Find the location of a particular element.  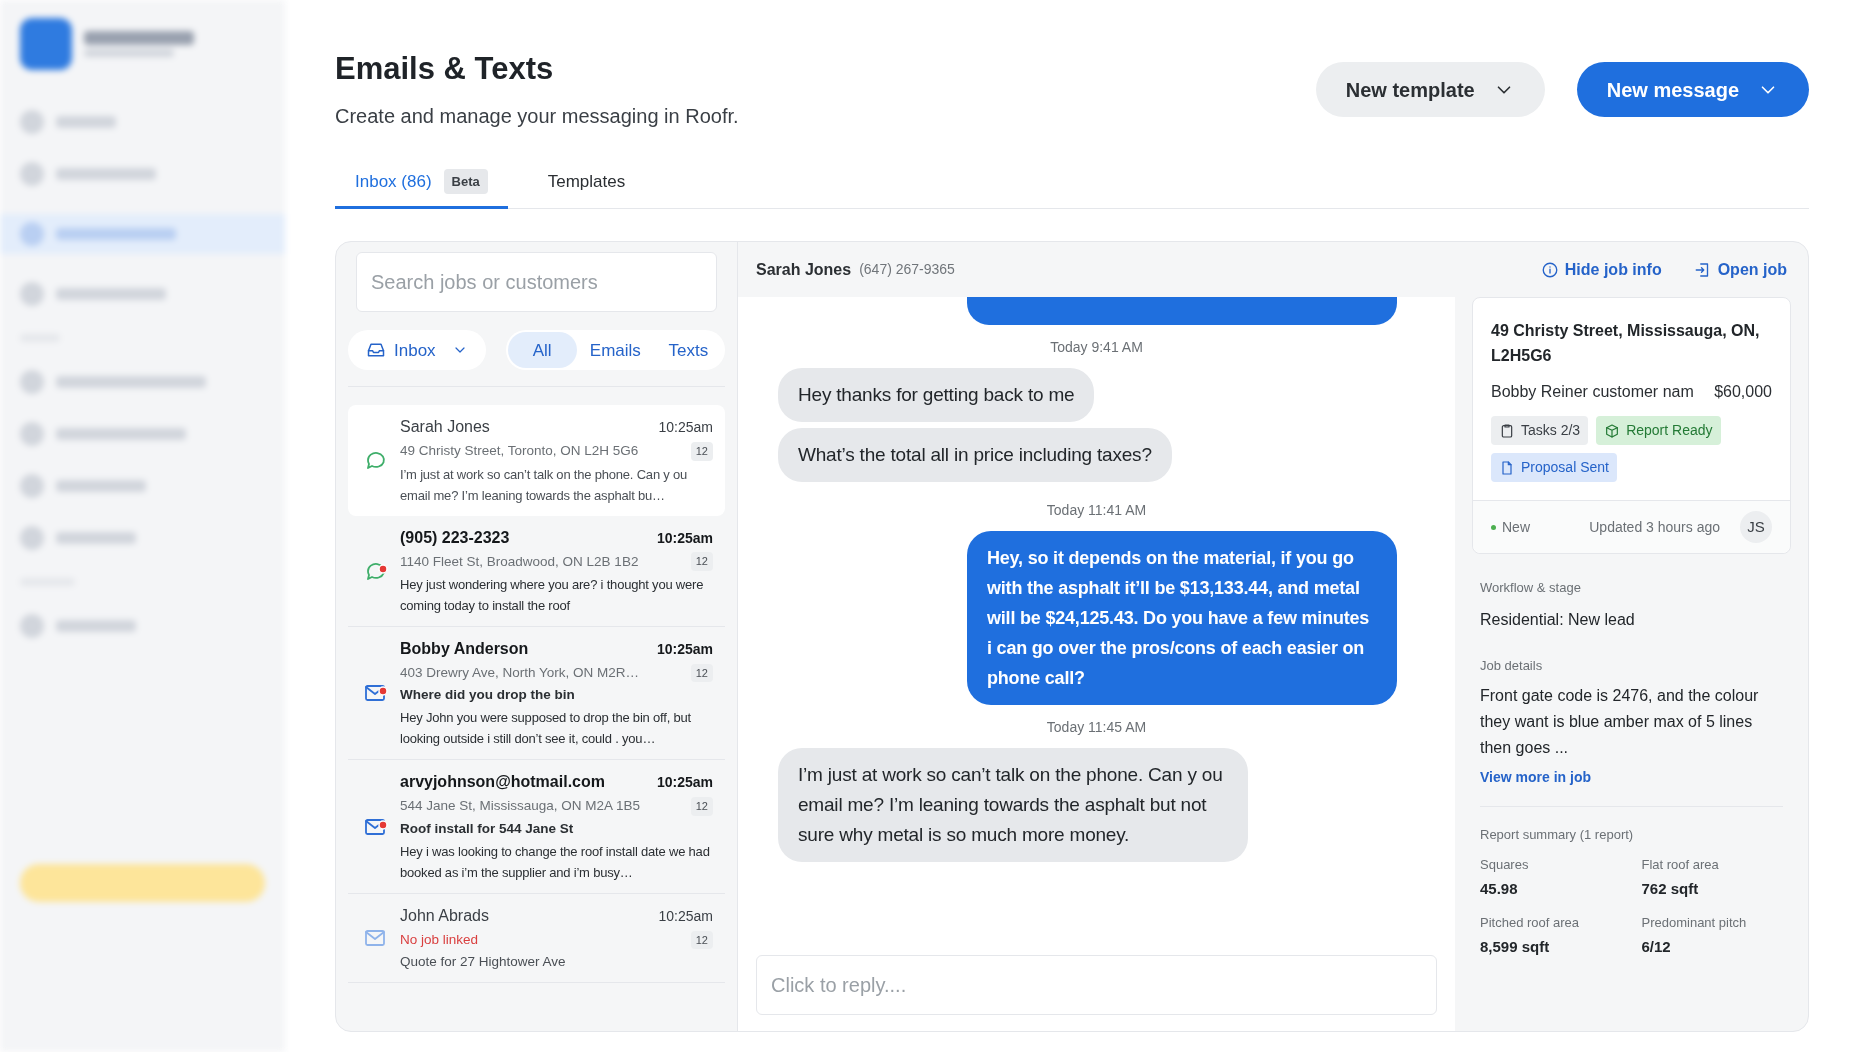

metric-value: 762 sqft is located at coordinates (1670, 889).